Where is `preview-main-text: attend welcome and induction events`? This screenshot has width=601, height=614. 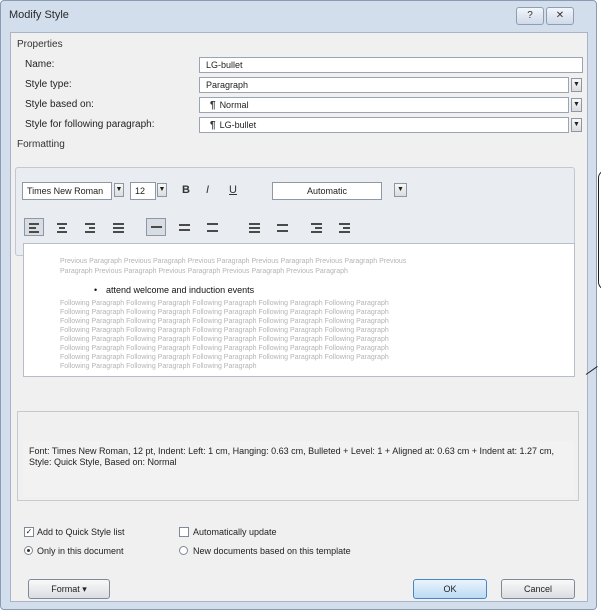
preview-main-text: attend welcome and induction events is located at coordinates (180, 290).